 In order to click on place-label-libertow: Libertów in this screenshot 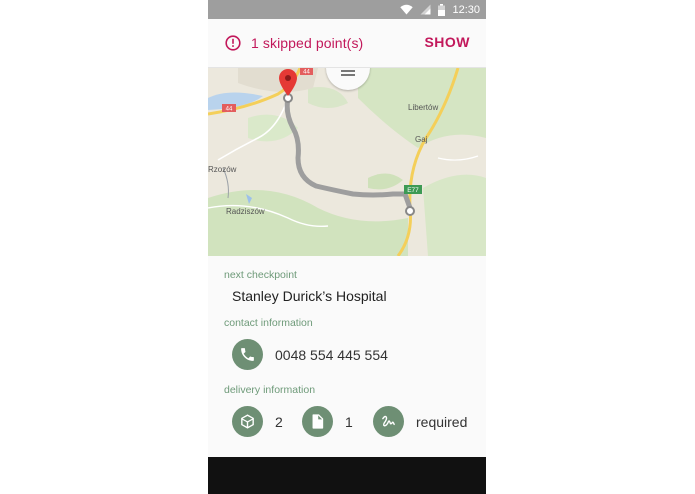, I will do `click(423, 107)`.